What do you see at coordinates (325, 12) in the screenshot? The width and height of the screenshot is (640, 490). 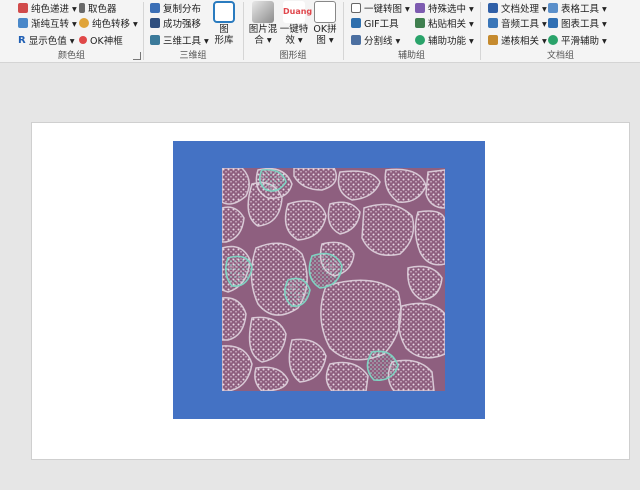 I see `ok-puzzle-icon` at bounding box center [325, 12].